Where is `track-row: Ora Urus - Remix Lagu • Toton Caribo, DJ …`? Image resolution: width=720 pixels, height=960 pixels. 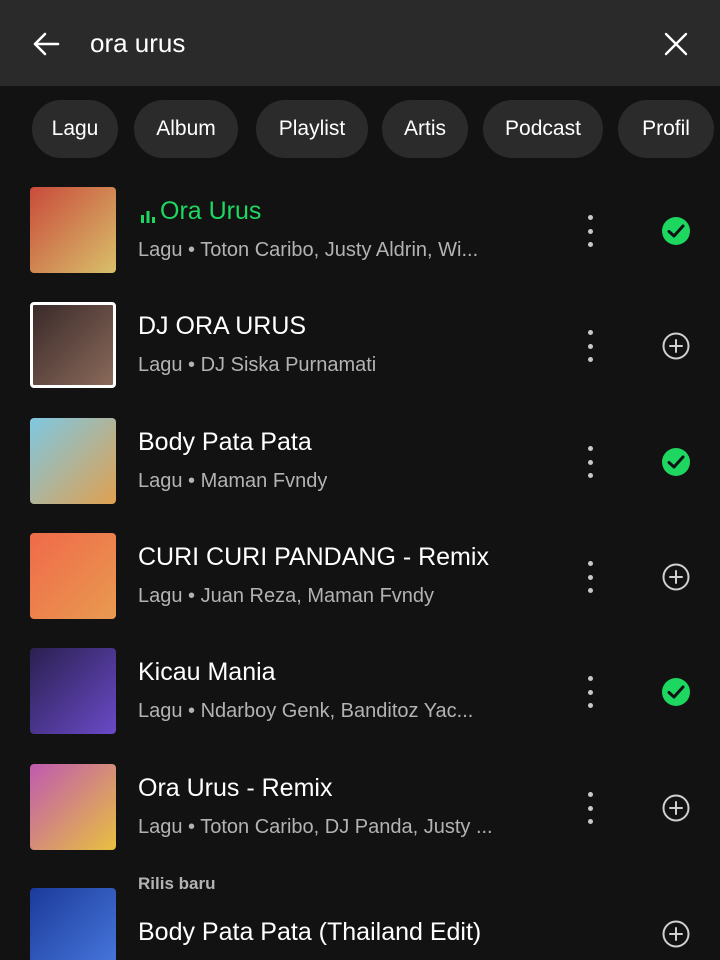 track-row: Ora Urus - Remix Lagu • Toton Caribo, DJ … is located at coordinates (360, 819).